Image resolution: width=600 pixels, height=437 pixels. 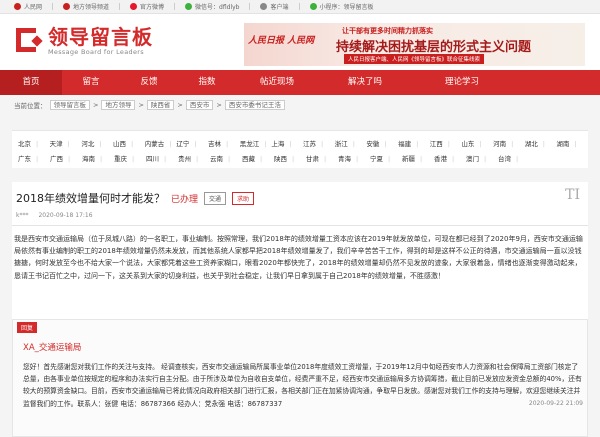 What do you see at coordinates (277, 82) in the screenshot?
I see `nav-item-4: 帖近现场` at bounding box center [277, 82].